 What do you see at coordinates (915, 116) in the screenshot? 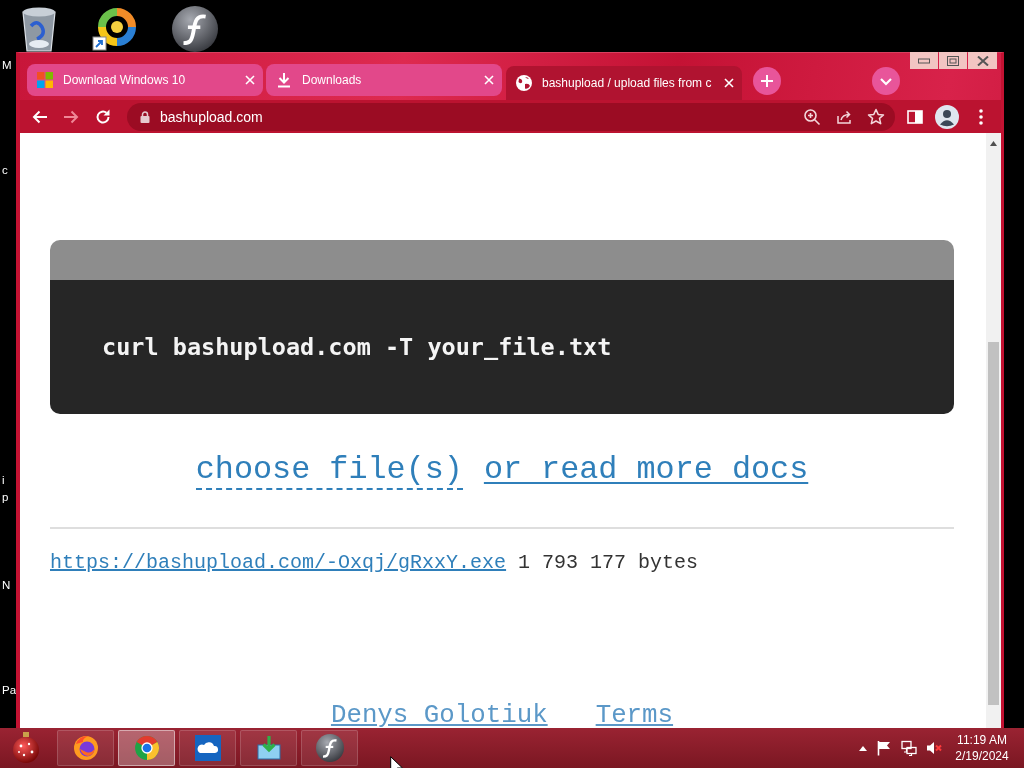
I see `side-panel-icon` at bounding box center [915, 116].